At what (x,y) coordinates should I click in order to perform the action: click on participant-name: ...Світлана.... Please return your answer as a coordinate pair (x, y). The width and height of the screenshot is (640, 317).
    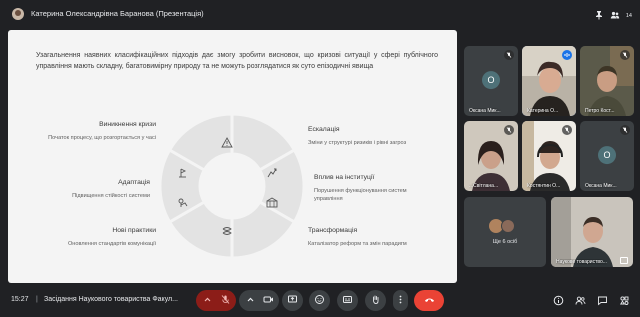
    Looking at the image, I should click on (484, 186).